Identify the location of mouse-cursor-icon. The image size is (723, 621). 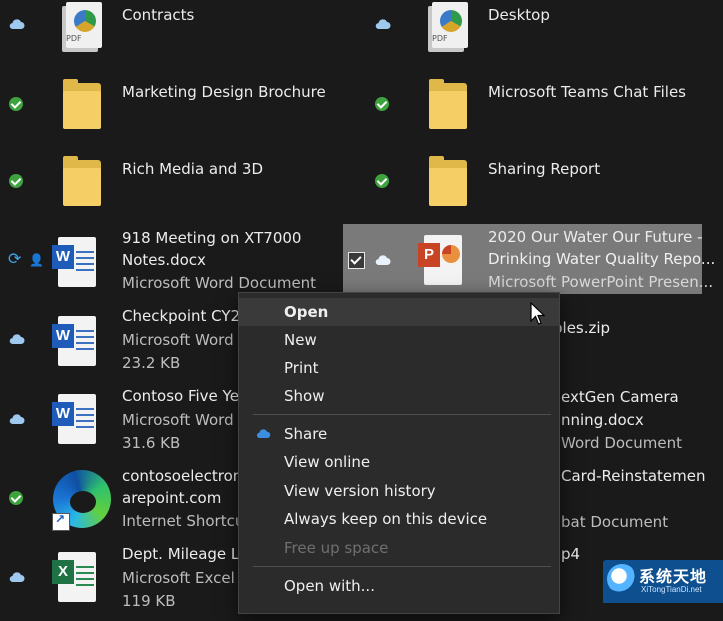
(538, 313).